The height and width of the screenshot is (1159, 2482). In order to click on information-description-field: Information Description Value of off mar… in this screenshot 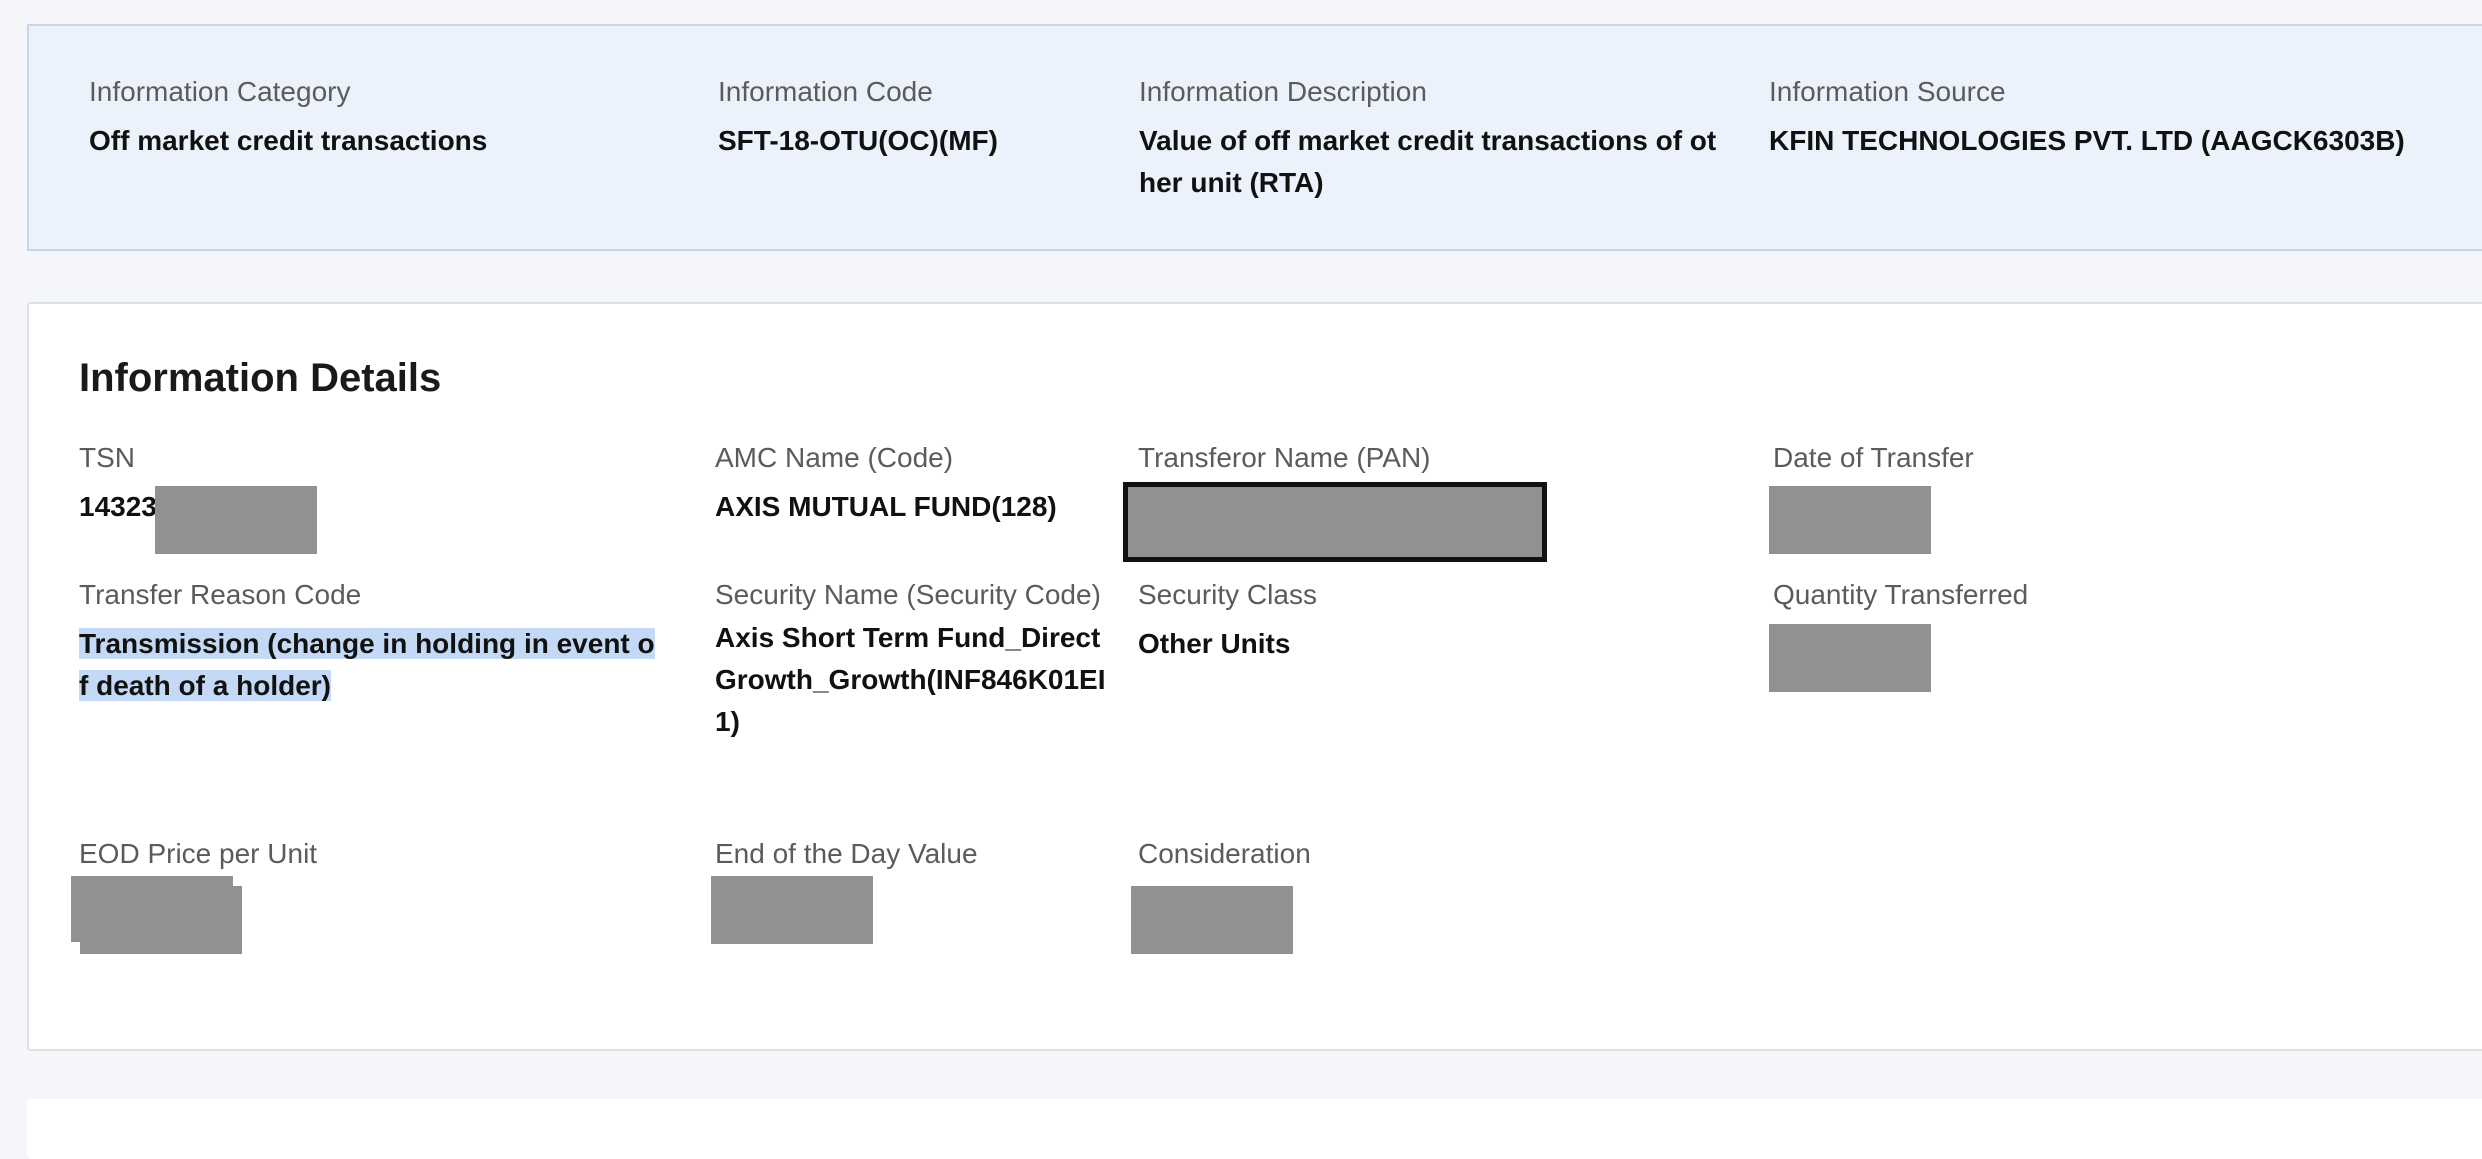, I will do `click(1429, 139)`.